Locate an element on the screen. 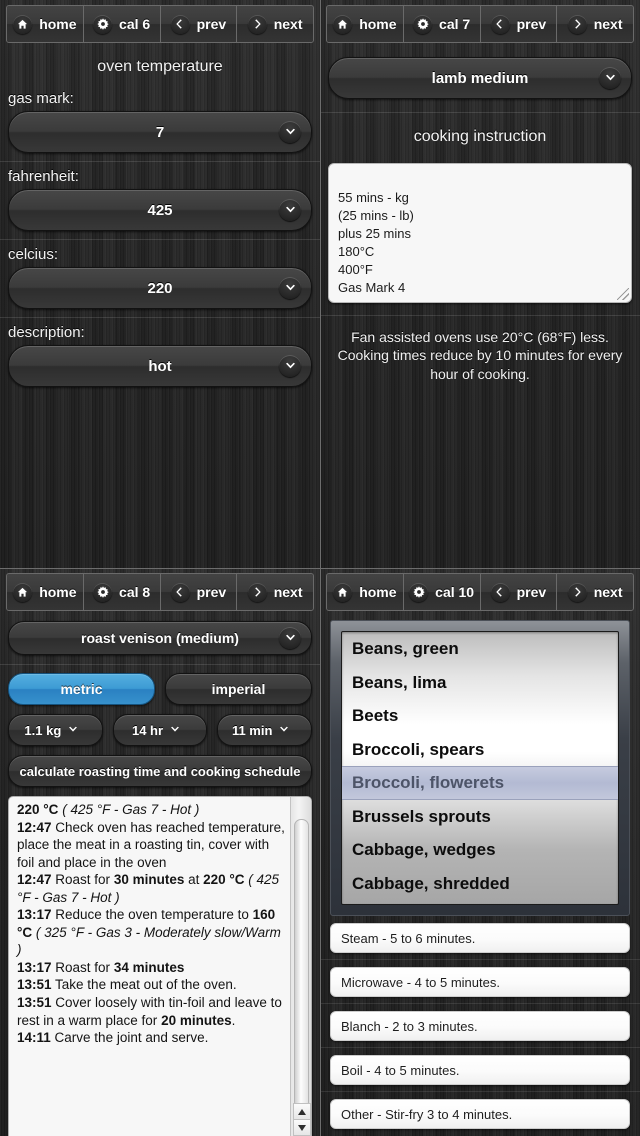  select-hours: 14 hr is located at coordinates (160, 730).